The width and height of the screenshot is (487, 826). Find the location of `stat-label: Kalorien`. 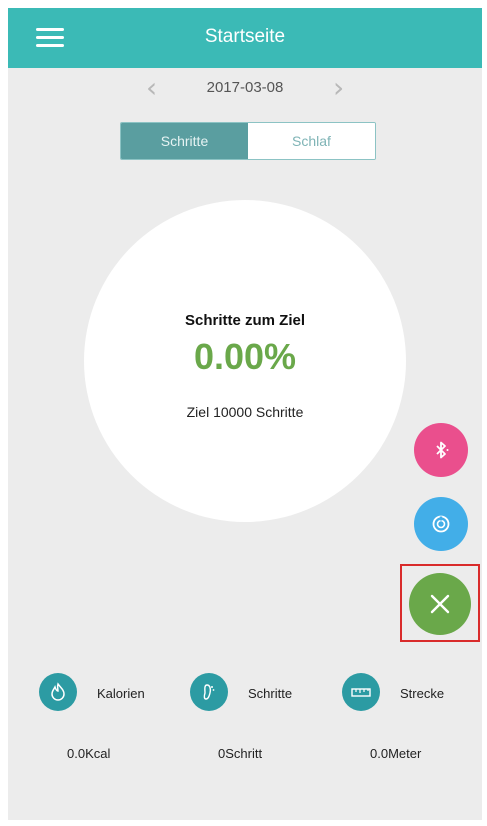

stat-label: Kalorien is located at coordinates (121, 693).